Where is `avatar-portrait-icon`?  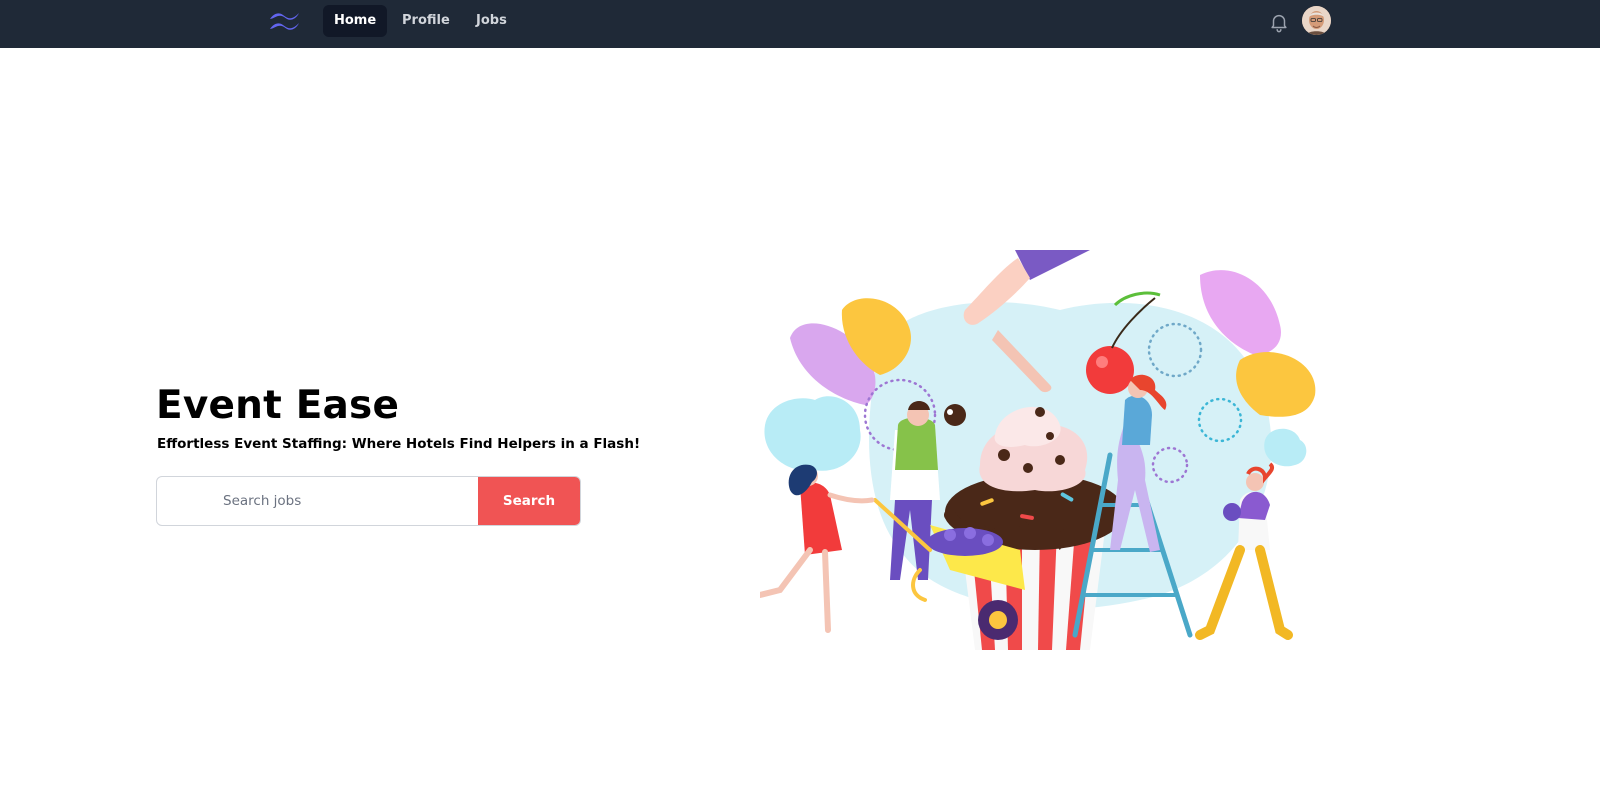
avatar-portrait-icon is located at coordinates (1316, 20).